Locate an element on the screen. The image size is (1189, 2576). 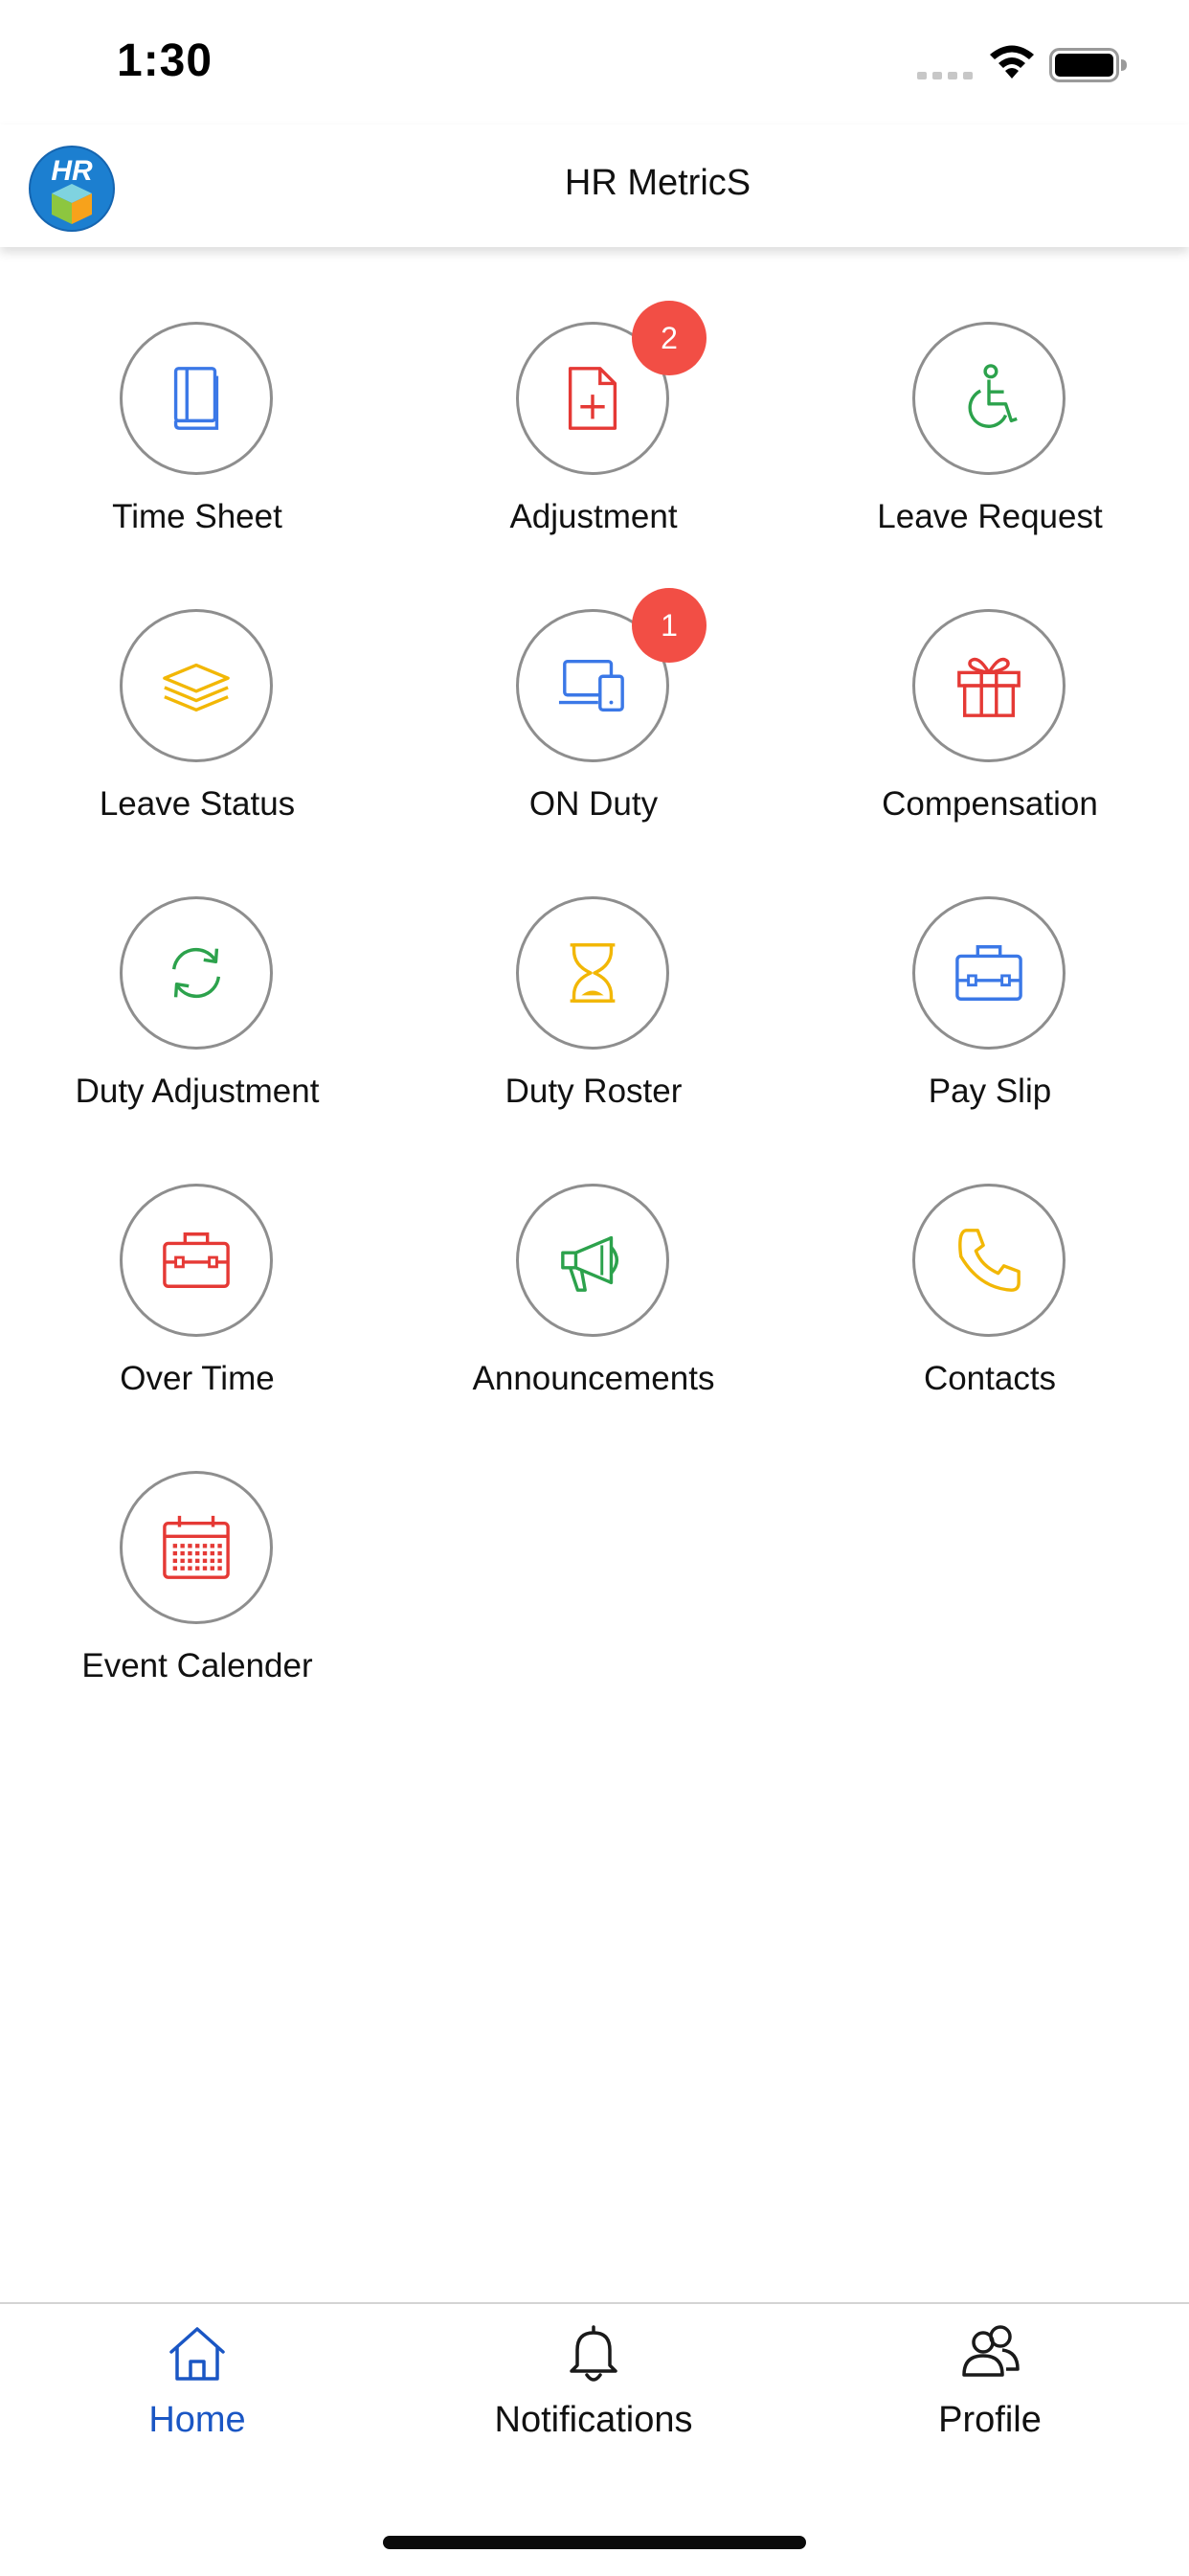
menu-tile-label: Leave Status is located at coordinates (197, 804).